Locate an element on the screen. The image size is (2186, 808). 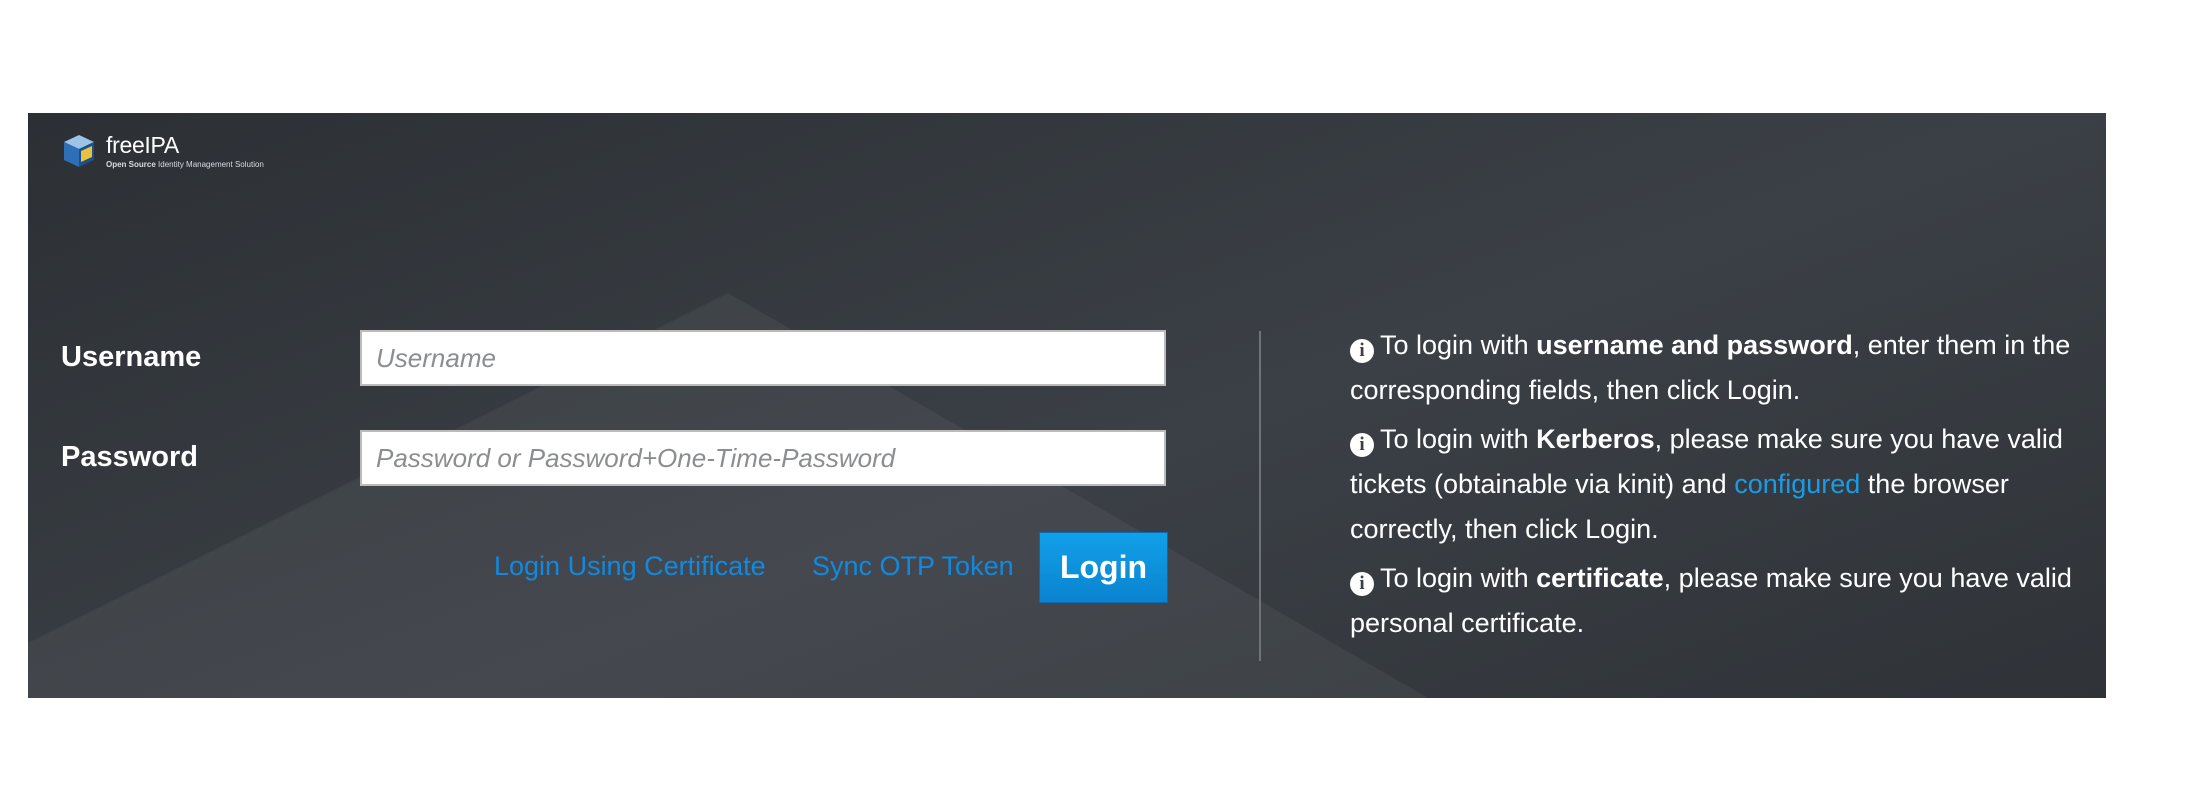
login-button: Login is located at coordinates (1103, 567).